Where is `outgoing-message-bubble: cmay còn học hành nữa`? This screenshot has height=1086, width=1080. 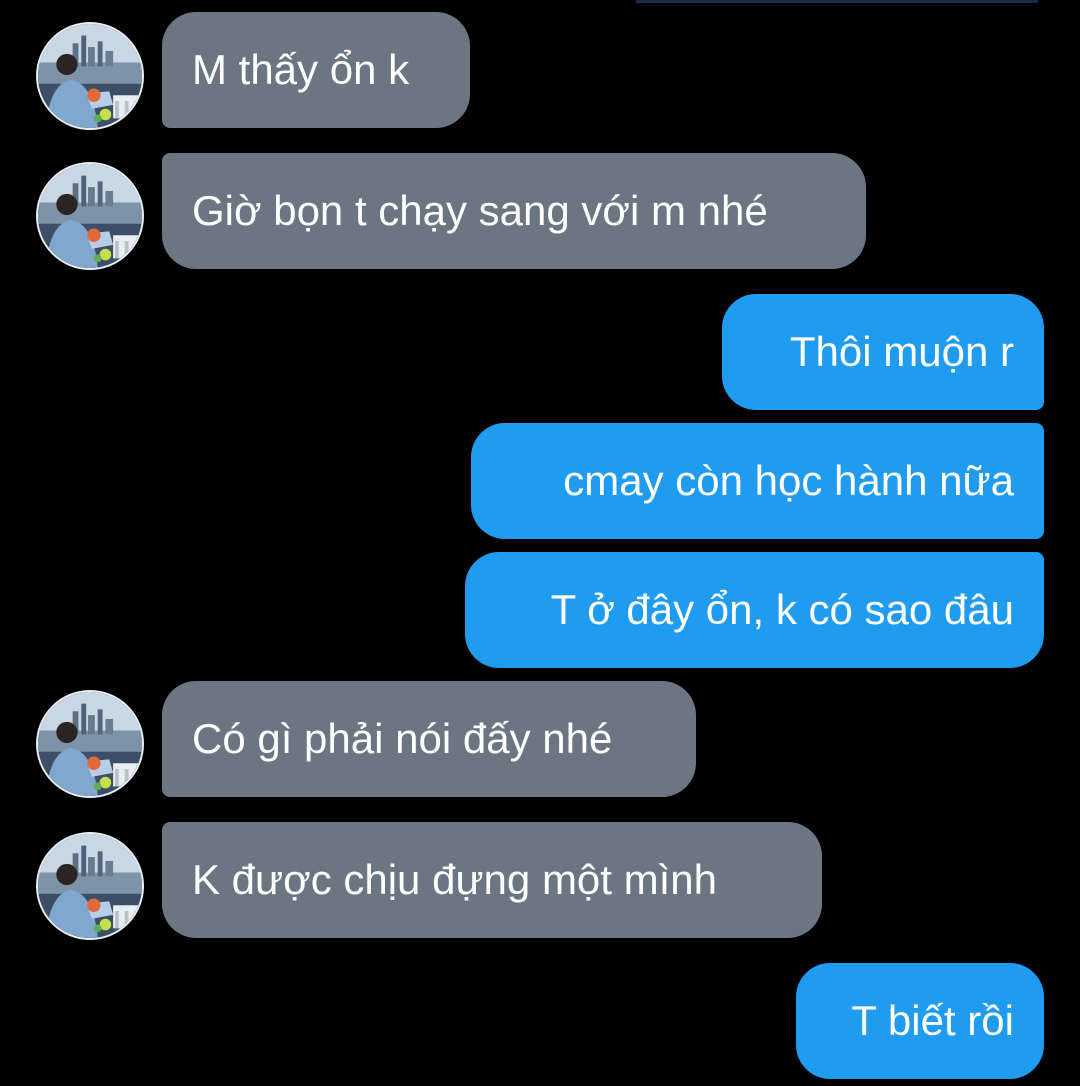
outgoing-message-bubble: cmay còn học hành nữa is located at coordinates (757, 481).